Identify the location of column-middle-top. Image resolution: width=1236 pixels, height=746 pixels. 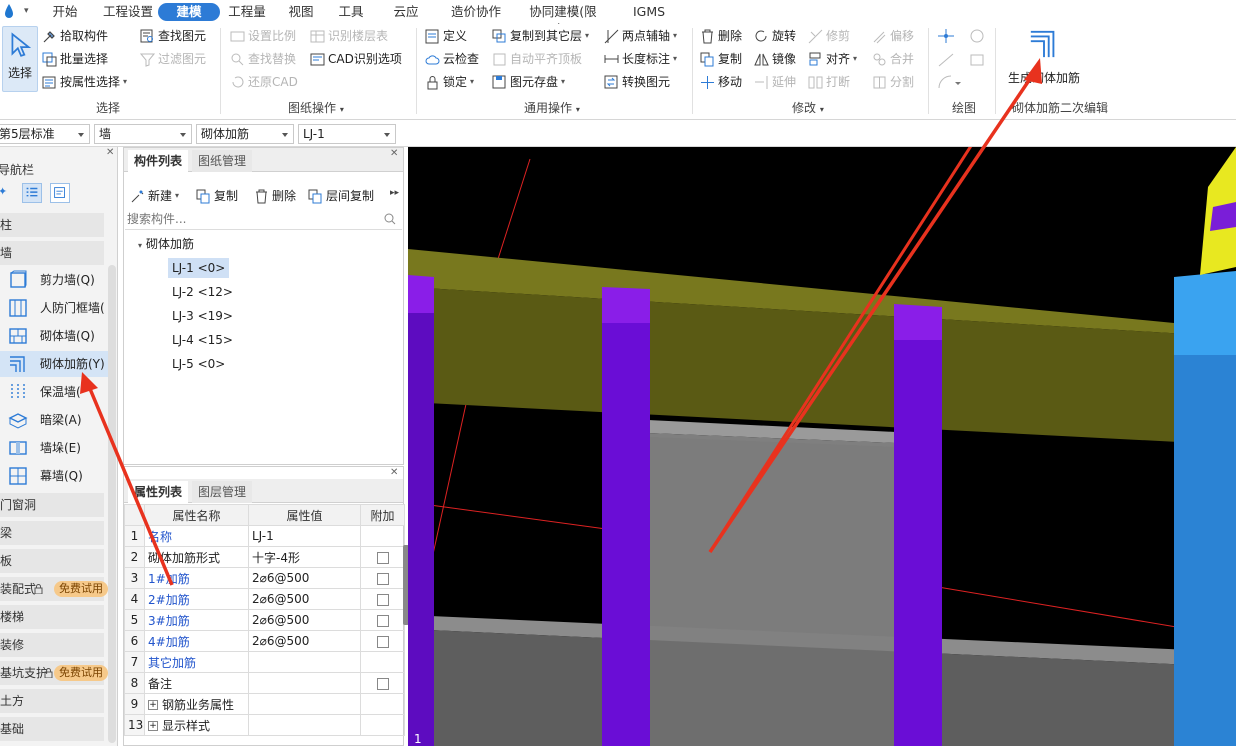
(626, 306).